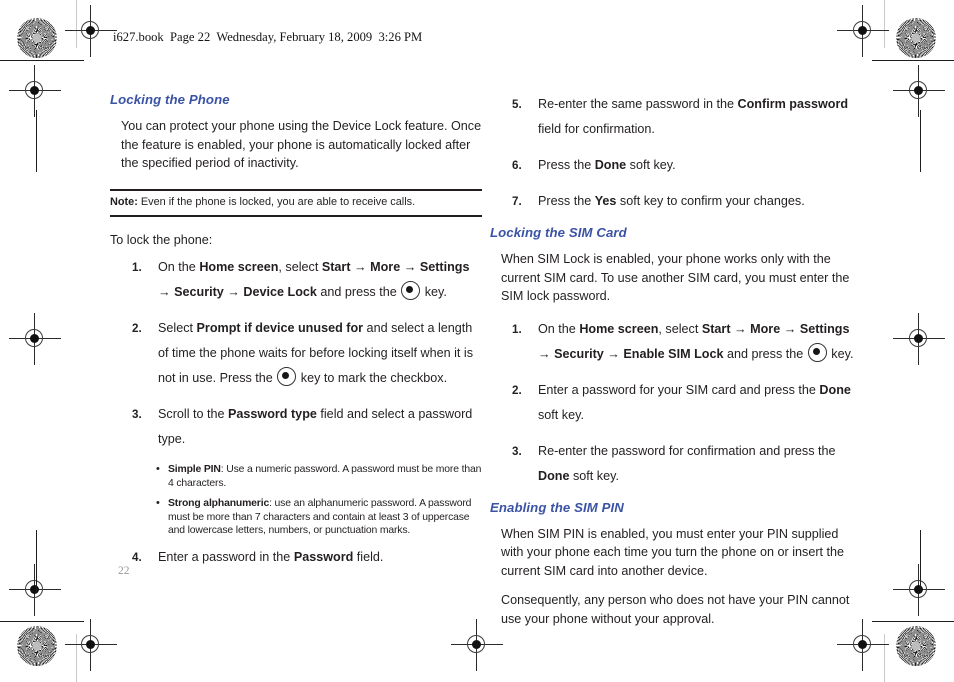 The height and width of the screenshot is (682, 954). Describe the element at coordinates (368, 556) in the screenshot. I see `step-text: field.` at that location.